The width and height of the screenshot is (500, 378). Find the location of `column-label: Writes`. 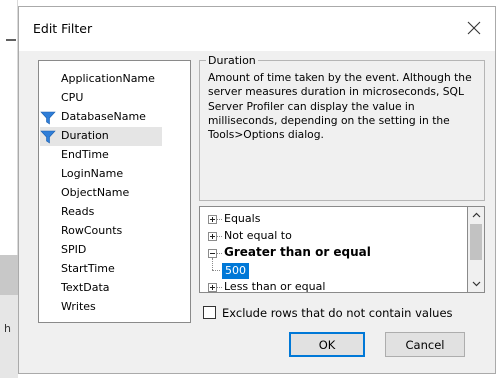

column-label: Writes is located at coordinates (78, 306).